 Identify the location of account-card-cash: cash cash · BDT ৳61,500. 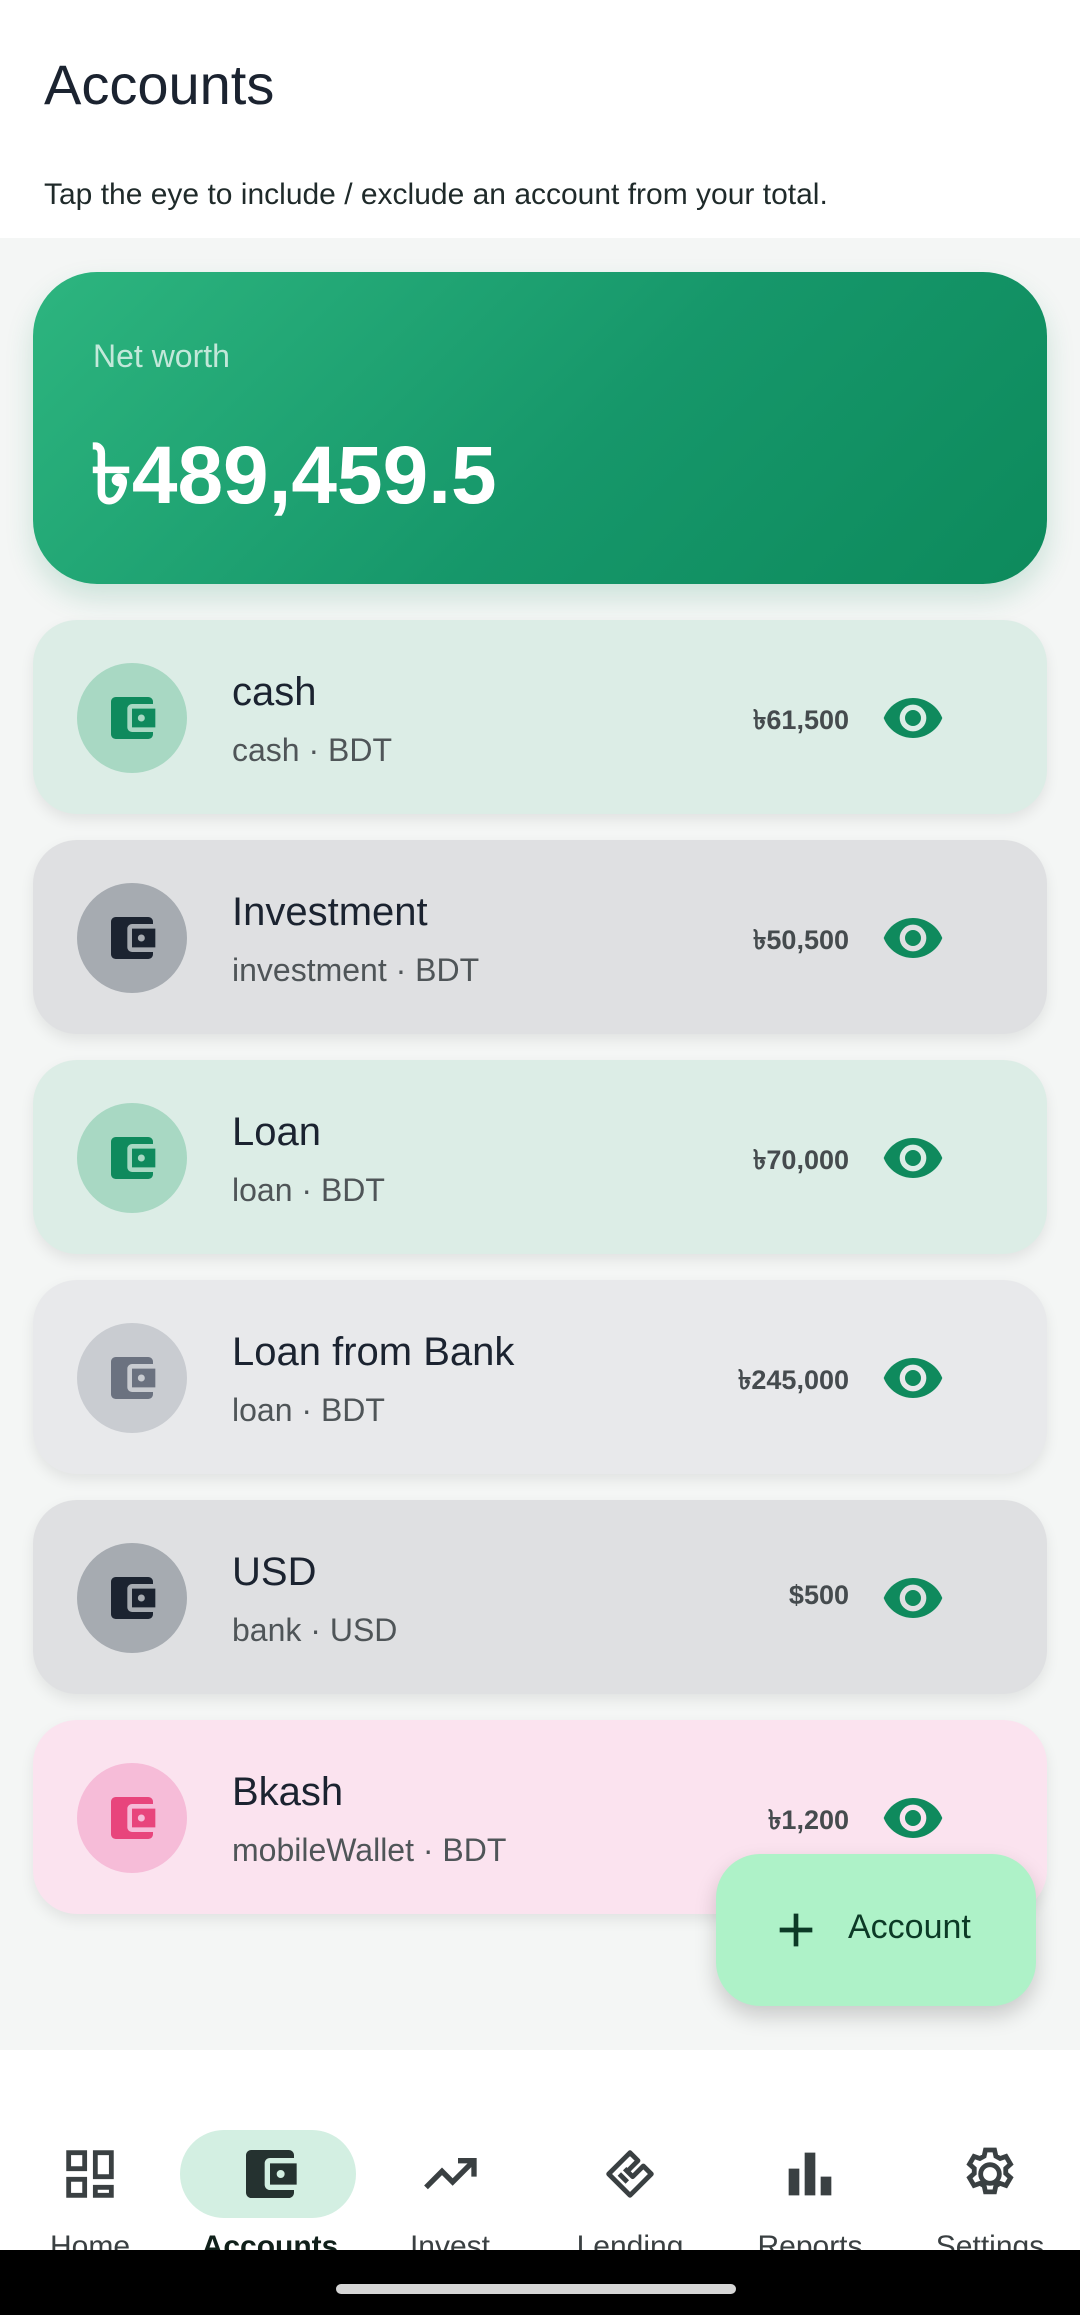
(540, 717).